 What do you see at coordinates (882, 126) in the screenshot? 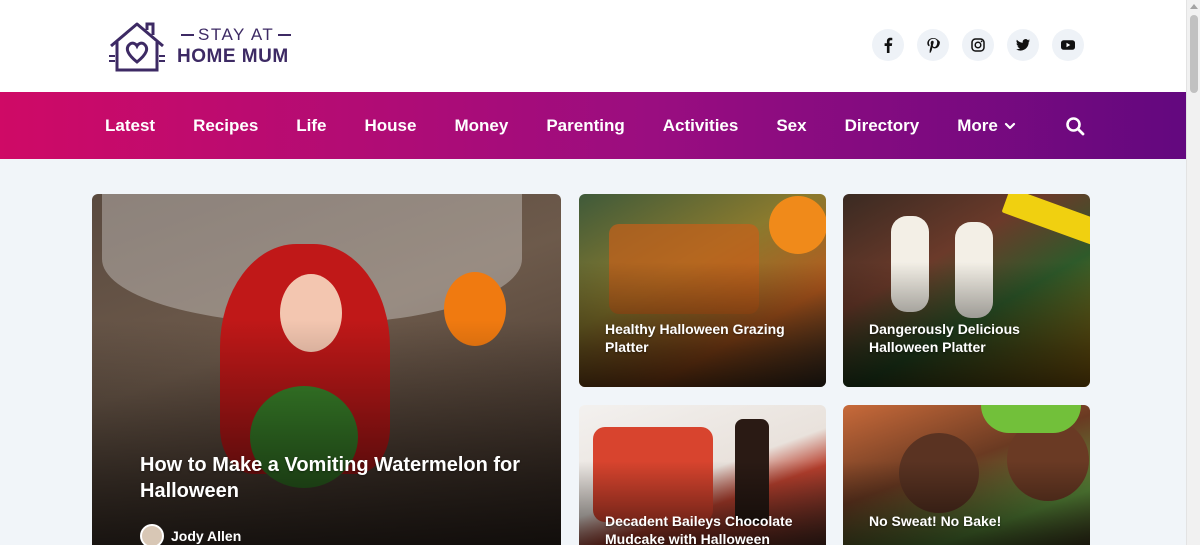
I see `nav-item-directory: Directory` at bounding box center [882, 126].